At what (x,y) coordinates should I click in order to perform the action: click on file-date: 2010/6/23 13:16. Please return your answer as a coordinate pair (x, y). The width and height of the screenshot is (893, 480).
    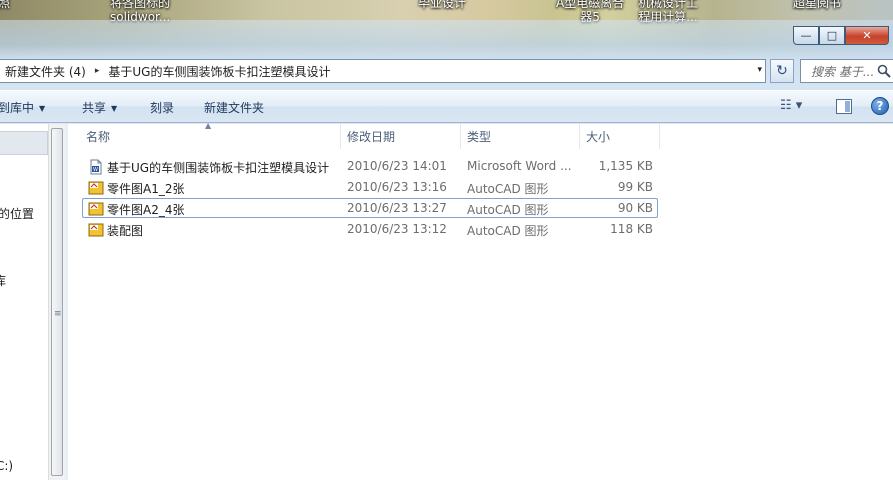
    Looking at the image, I should click on (397, 187).